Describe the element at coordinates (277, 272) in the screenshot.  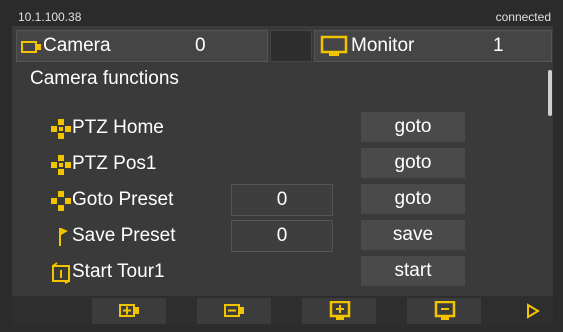
I see `function-row-start-tour: Start Tour1 start` at that location.